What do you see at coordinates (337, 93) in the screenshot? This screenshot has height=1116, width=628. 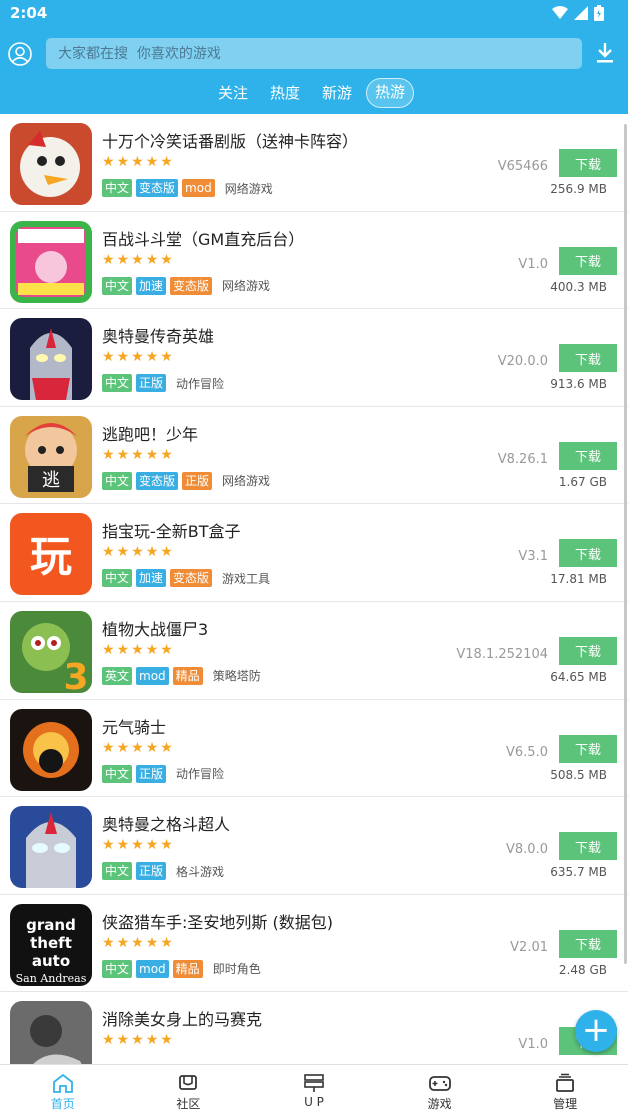 I see `tab-new-games: 新游` at bounding box center [337, 93].